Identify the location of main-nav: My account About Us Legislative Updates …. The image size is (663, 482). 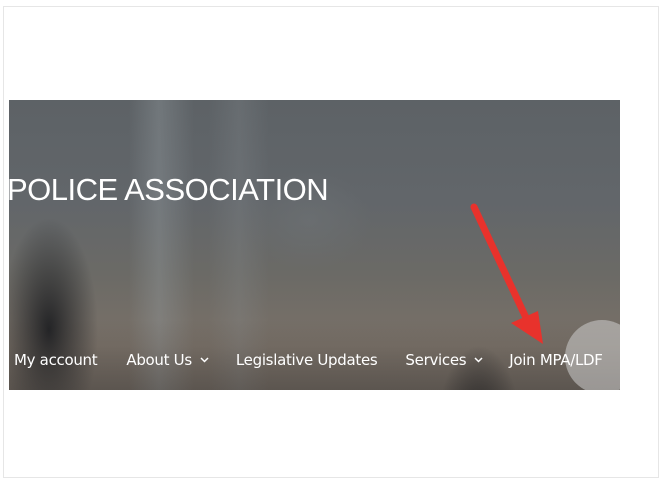
(308, 360).